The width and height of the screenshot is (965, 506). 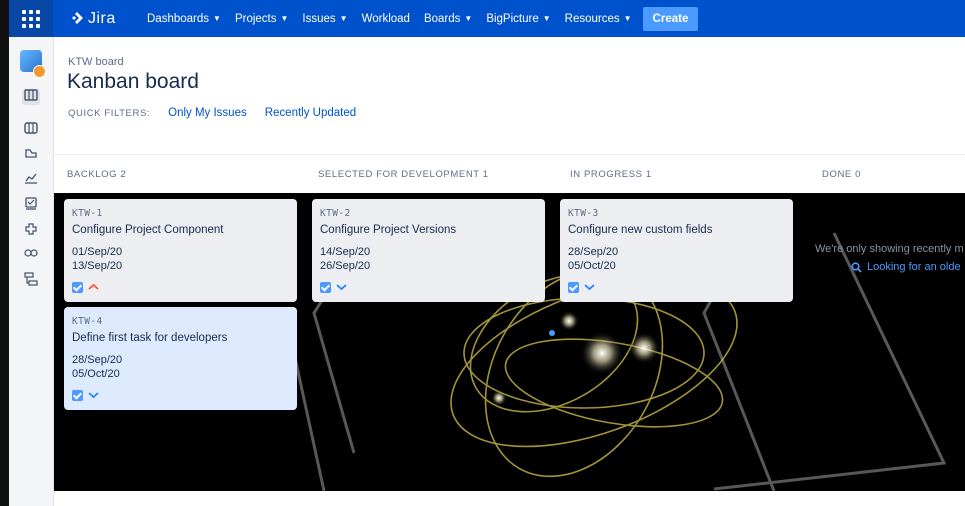 I want to click on older-issues-link: Looking for an olde, so click(x=906, y=267).